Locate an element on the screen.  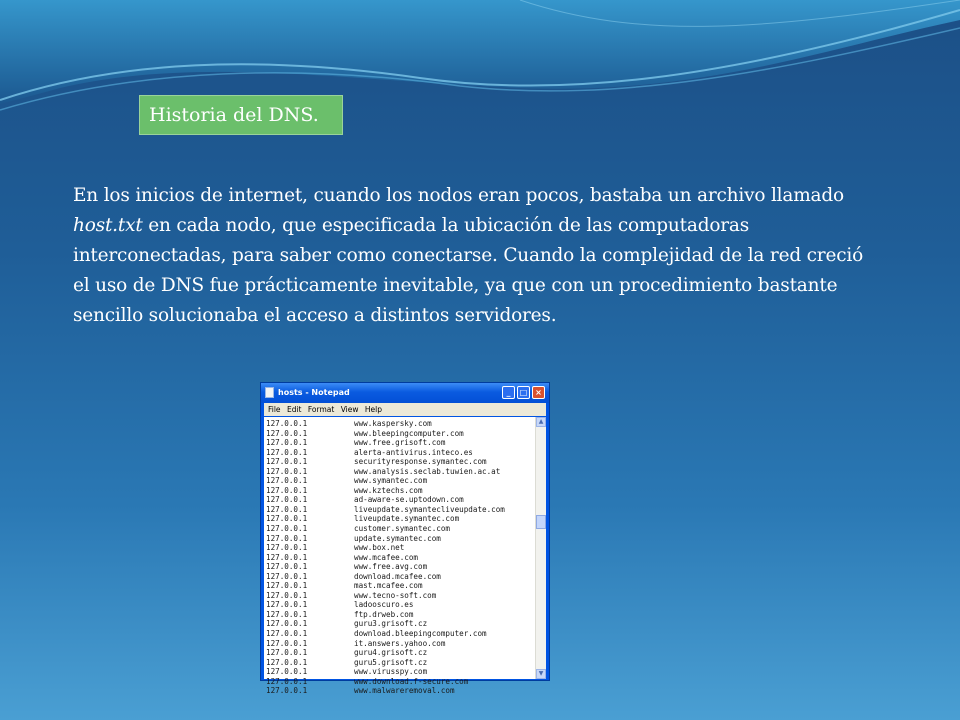
hosts-domain: mast.mcafee.com is located at coordinates (388, 586).